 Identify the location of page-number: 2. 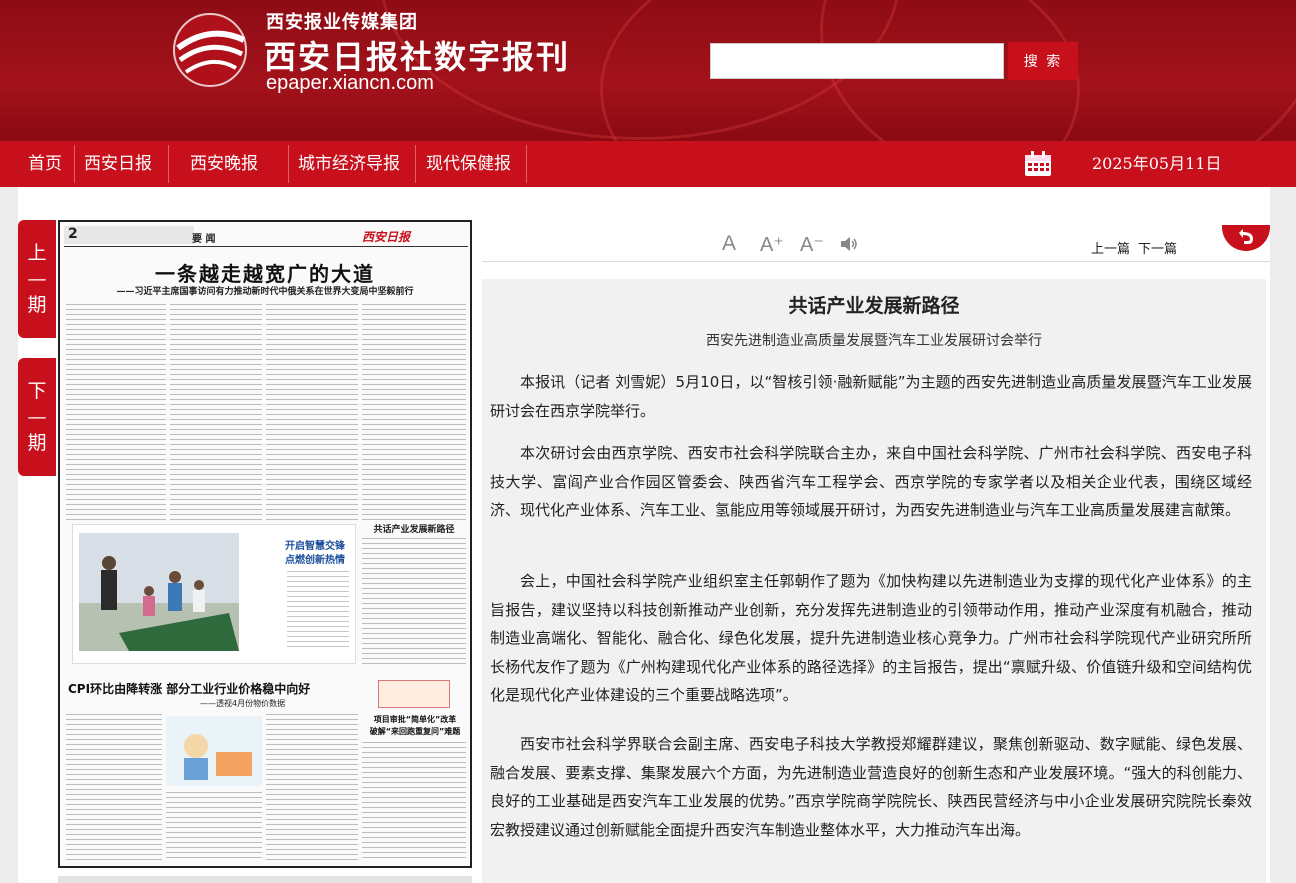
(73, 234).